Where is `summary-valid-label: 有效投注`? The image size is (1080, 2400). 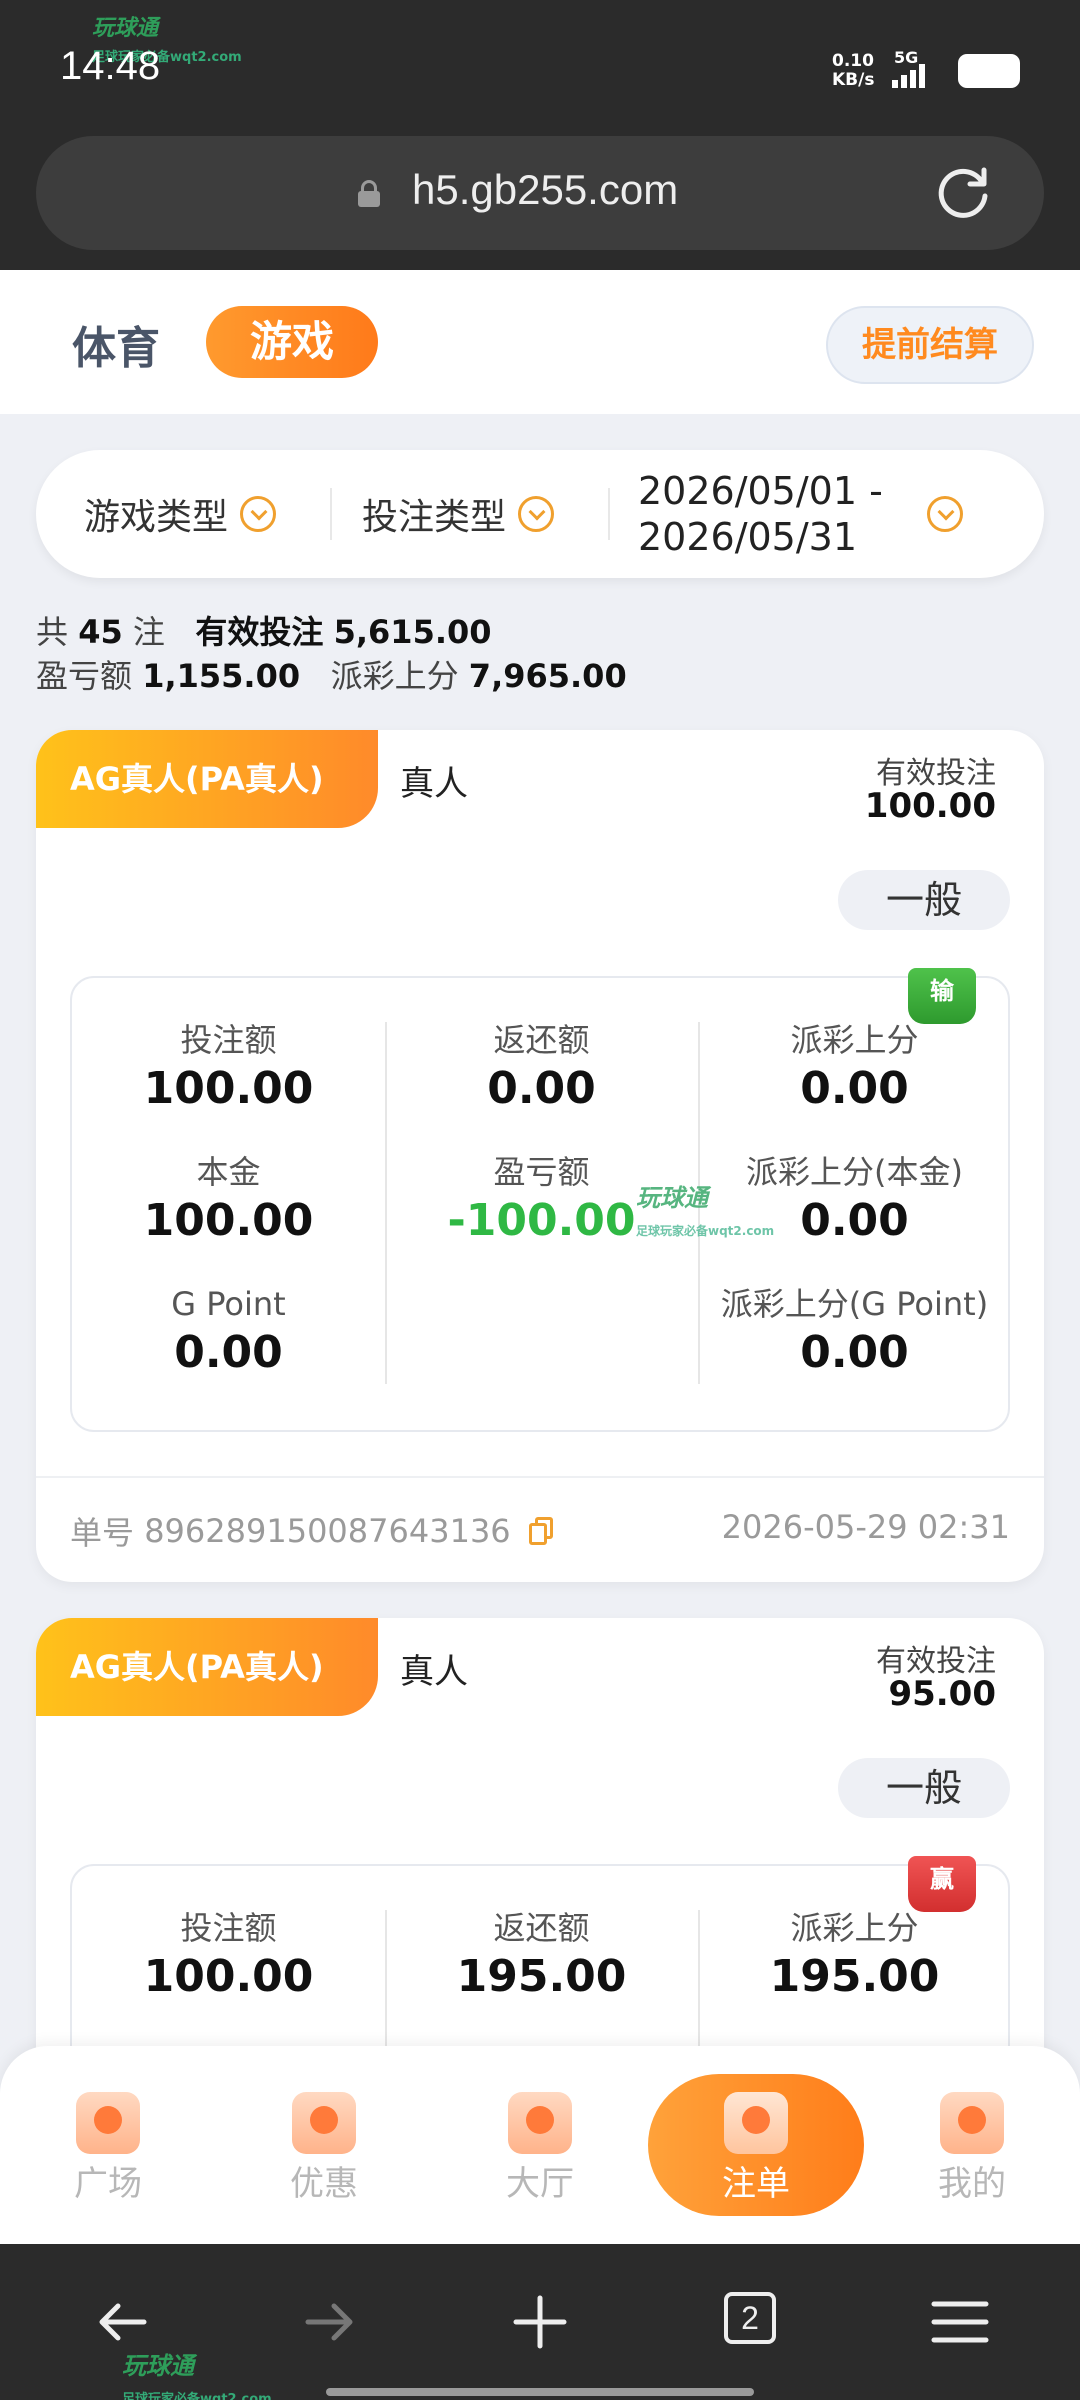
summary-valid-label: 有效投注 is located at coordinates (259, 632).